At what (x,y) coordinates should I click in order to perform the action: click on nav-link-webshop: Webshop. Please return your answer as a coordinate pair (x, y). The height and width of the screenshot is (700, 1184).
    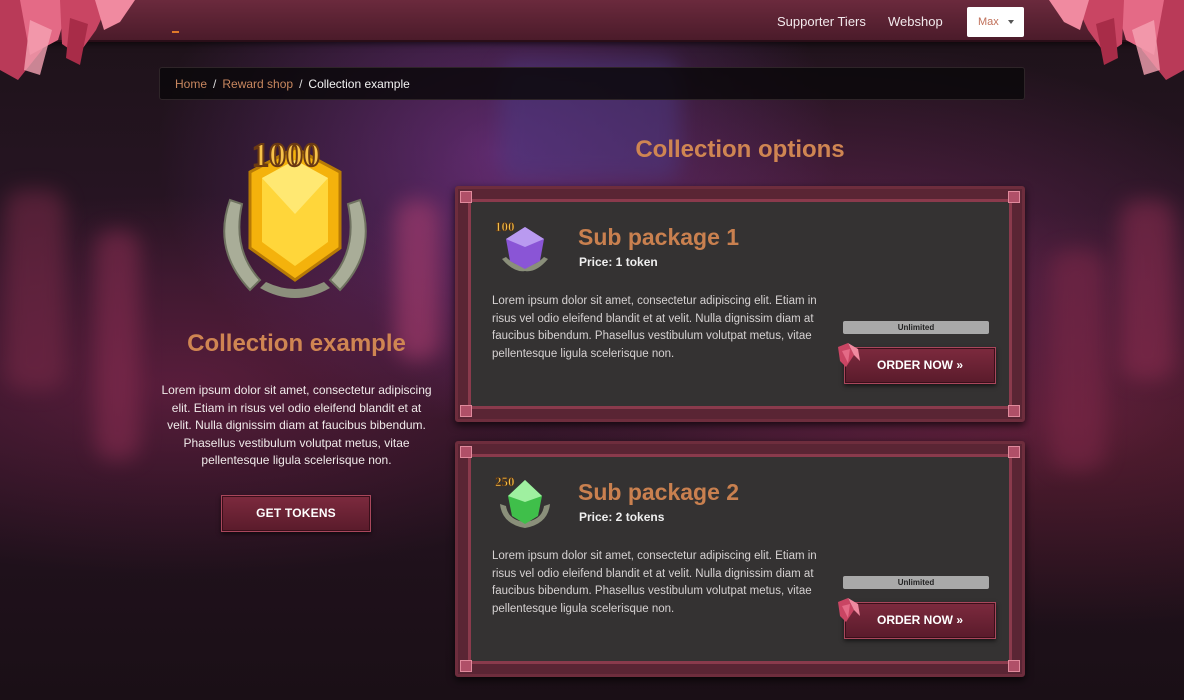
    Looking at the image, I should click on (915, 21).